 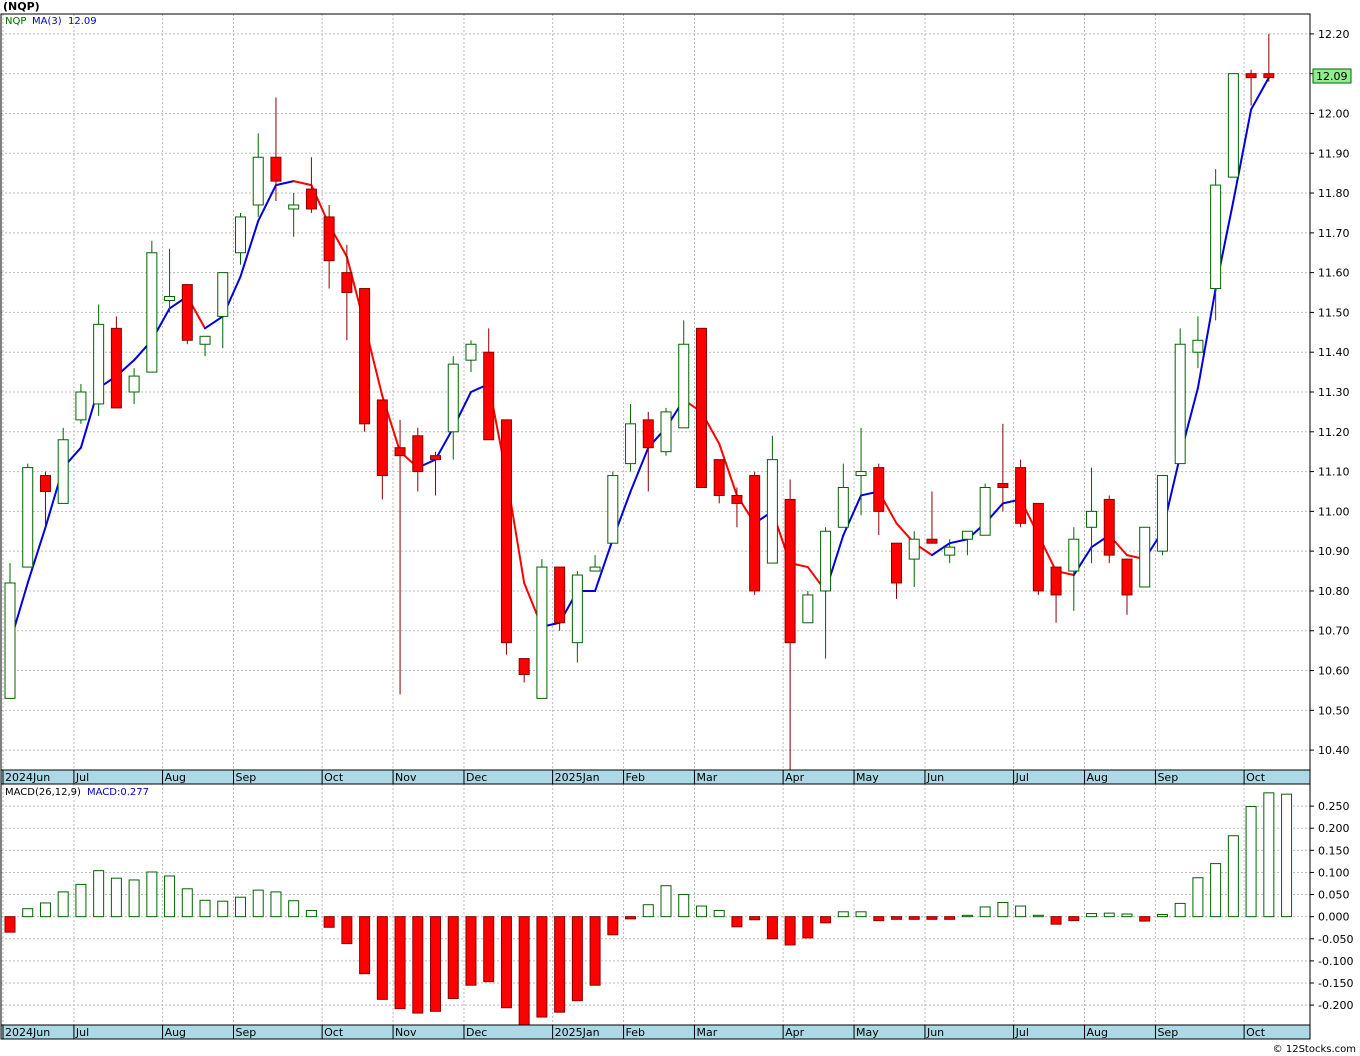 I want to click on macd-y-tick-label: -0.200, so click(x=1335, y=1005).